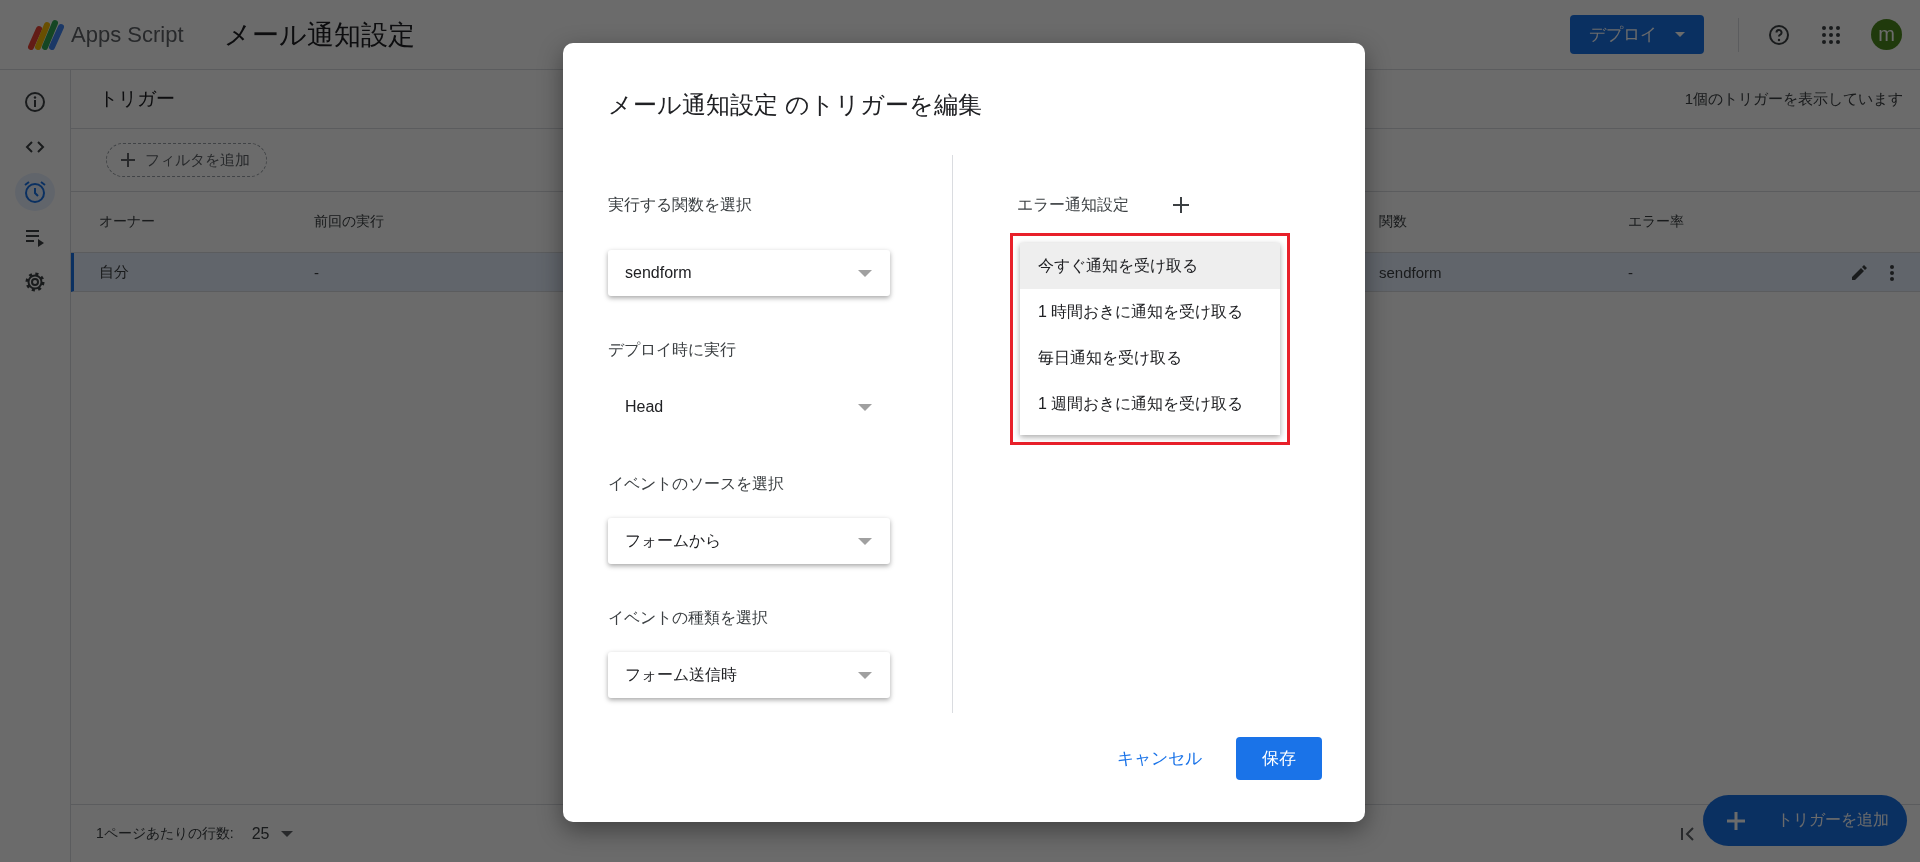  I want to click on table-cell: sendform, so click(1410, 272).